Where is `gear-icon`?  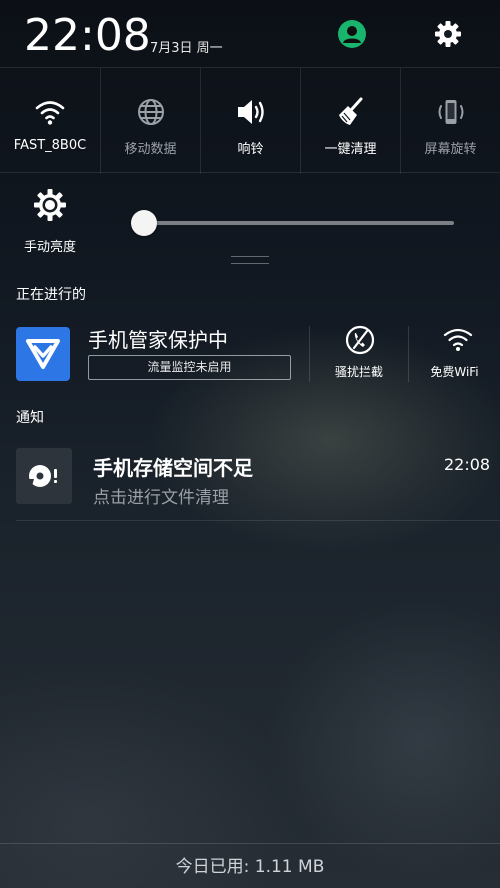 gear-icon is located at coordinates (448, 34).